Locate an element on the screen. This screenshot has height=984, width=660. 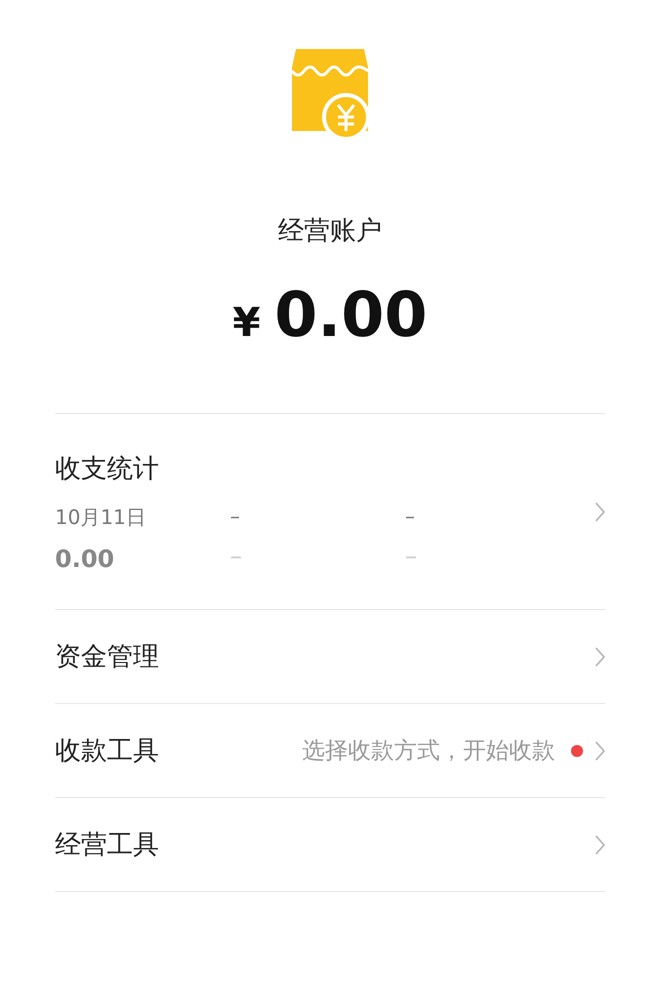
stats-title: 收支统计 is located at coordinates (107, 469).